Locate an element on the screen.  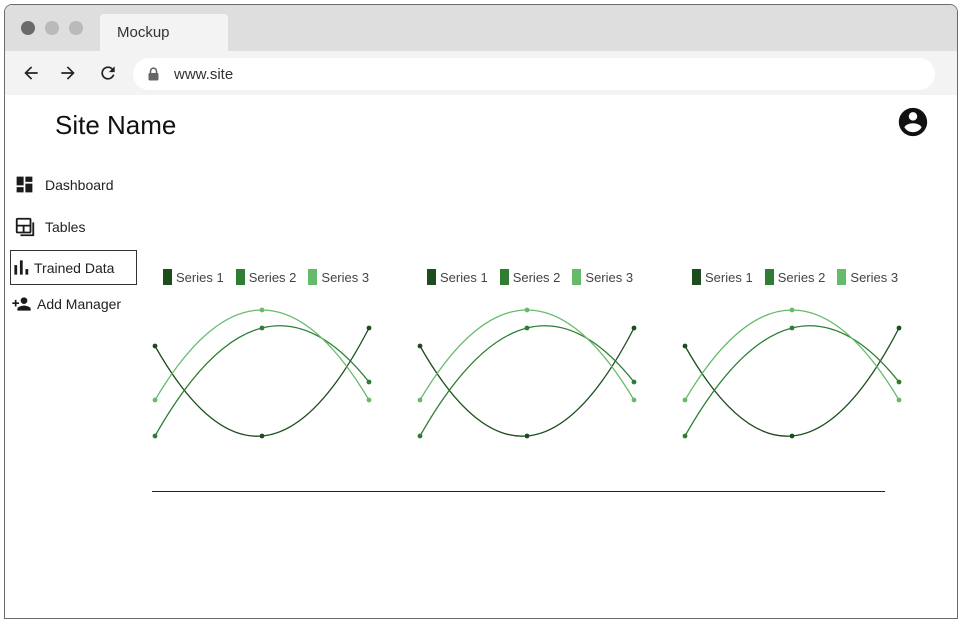
sidebar-item-dashboard: Dashboard is located at coordinates (64, 184).